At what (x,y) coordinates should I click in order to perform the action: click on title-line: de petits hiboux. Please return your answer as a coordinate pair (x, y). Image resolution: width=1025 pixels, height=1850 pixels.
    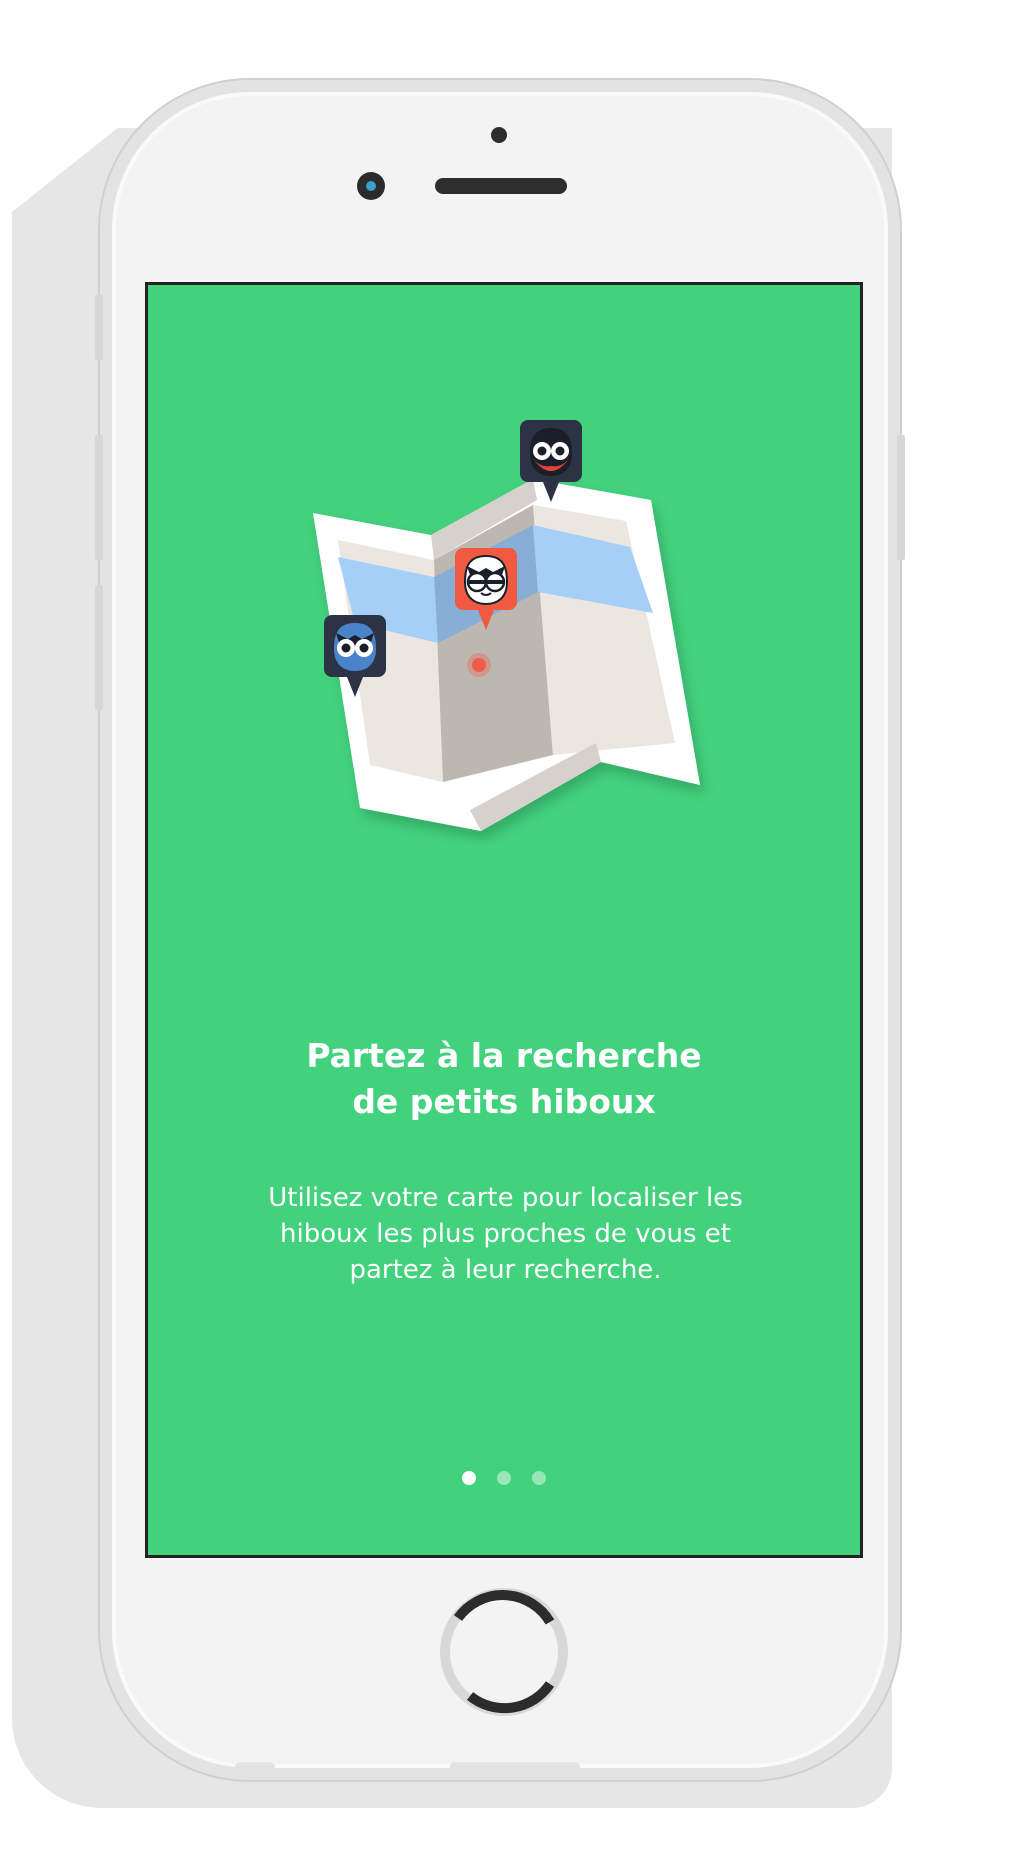
    Looking at the image, I should click on (504, 1101).